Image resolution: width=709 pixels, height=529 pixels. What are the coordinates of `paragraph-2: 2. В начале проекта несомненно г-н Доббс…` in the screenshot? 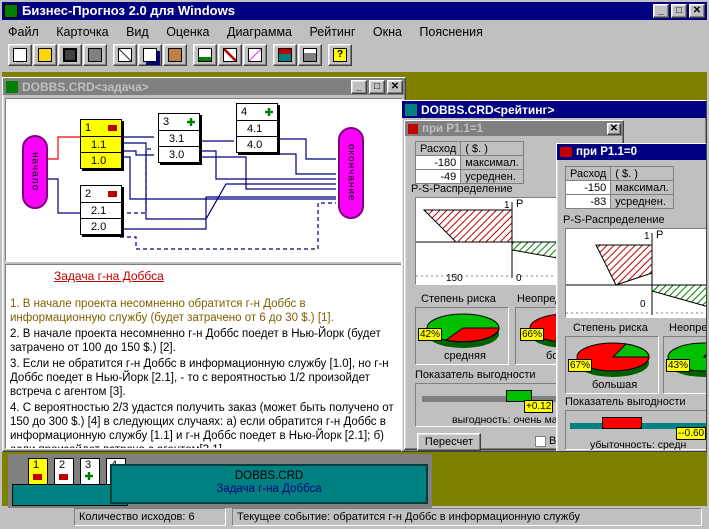 It's located at (195, 341).